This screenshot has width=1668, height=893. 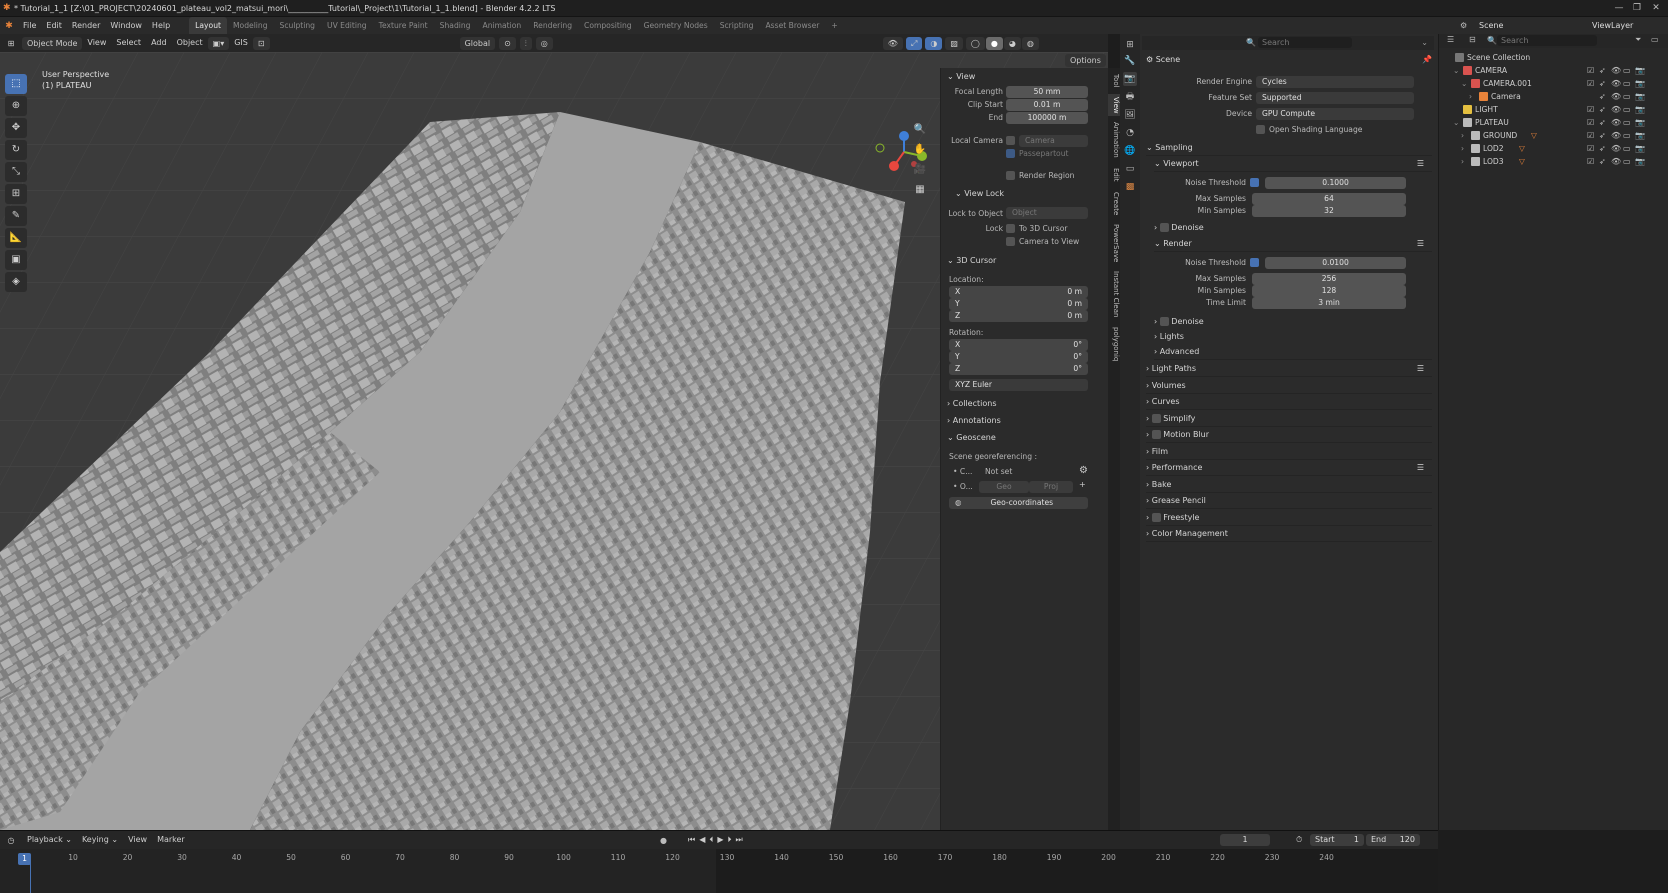 What do you see at coordinates (1114, 105) in the screenshot?
I see `tab-view: View` at bounding box center [1114, 105].